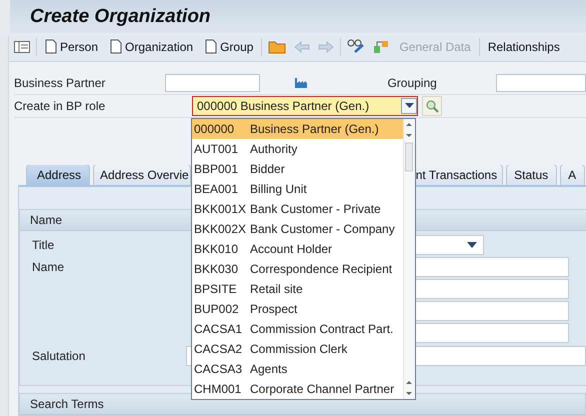 The width and height of the screenshot is (586, 416). What do you see at coordinates (59, 356) in the screenshot?
I see `field-label: Salutation` at bounding box center [59, 356].